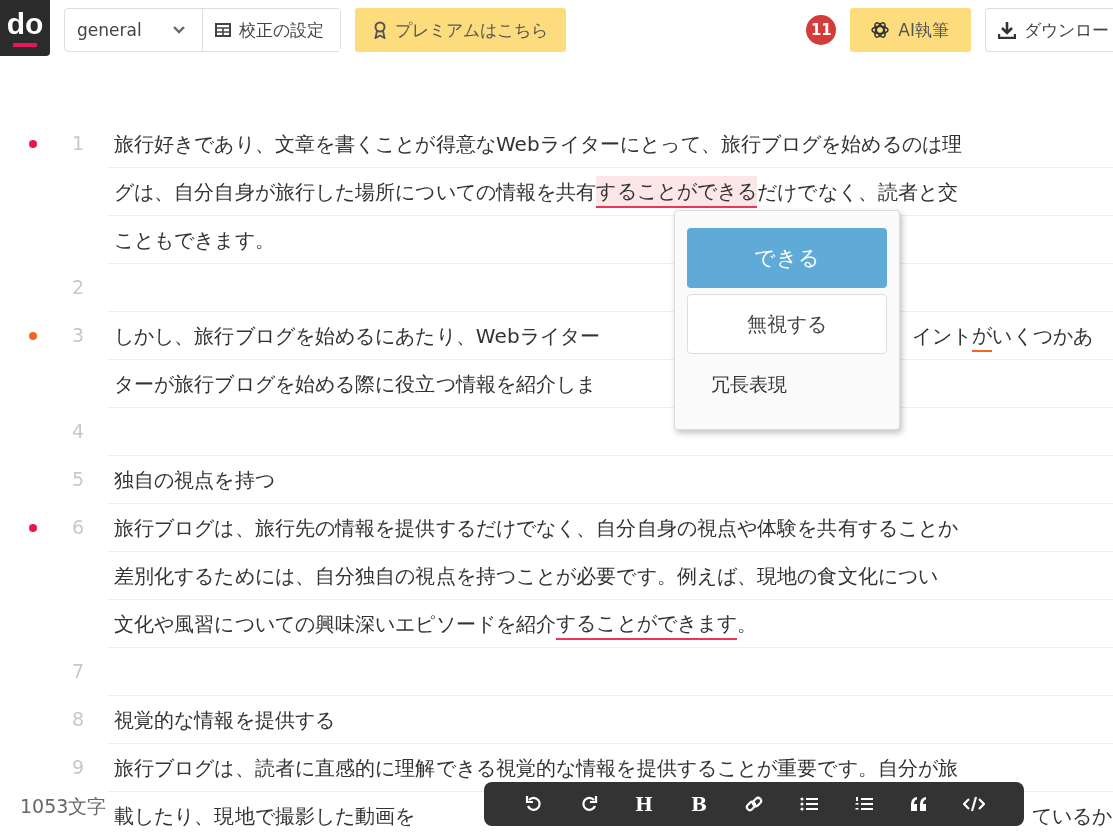 This screenshot has width=1113, height=834. Describe the element at coordinates (910, 30) in the screenshot. I see `ai-writing-button: AI執筆` at that location.